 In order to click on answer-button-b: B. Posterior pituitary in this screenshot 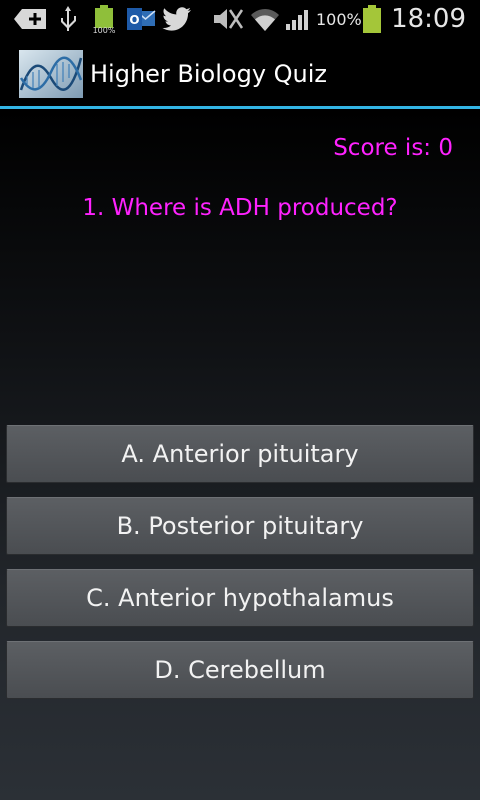, I will do `click(240, 526)`.